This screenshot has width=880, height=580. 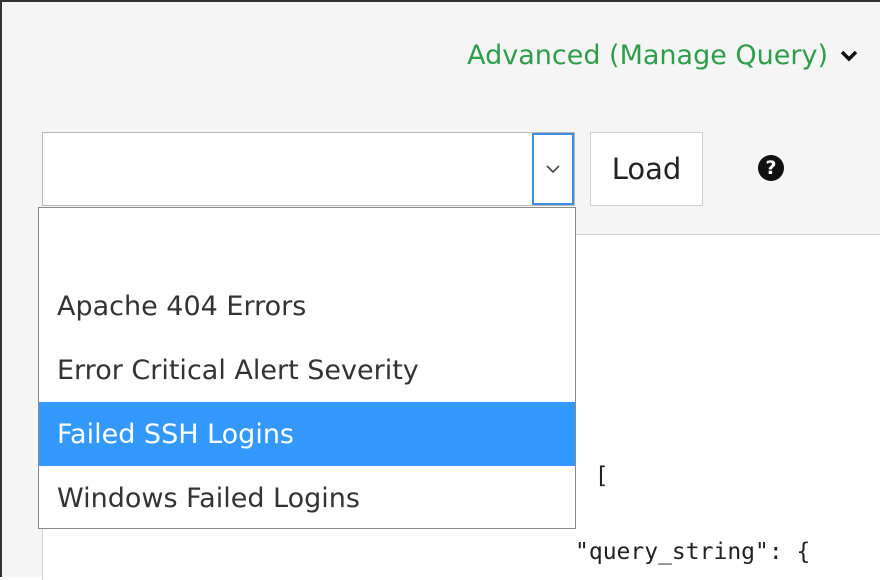 What do you see at coordinates (307, 240) in the screenshot?
I see `dropdown-option-empty` at bounding box center [307, 240].